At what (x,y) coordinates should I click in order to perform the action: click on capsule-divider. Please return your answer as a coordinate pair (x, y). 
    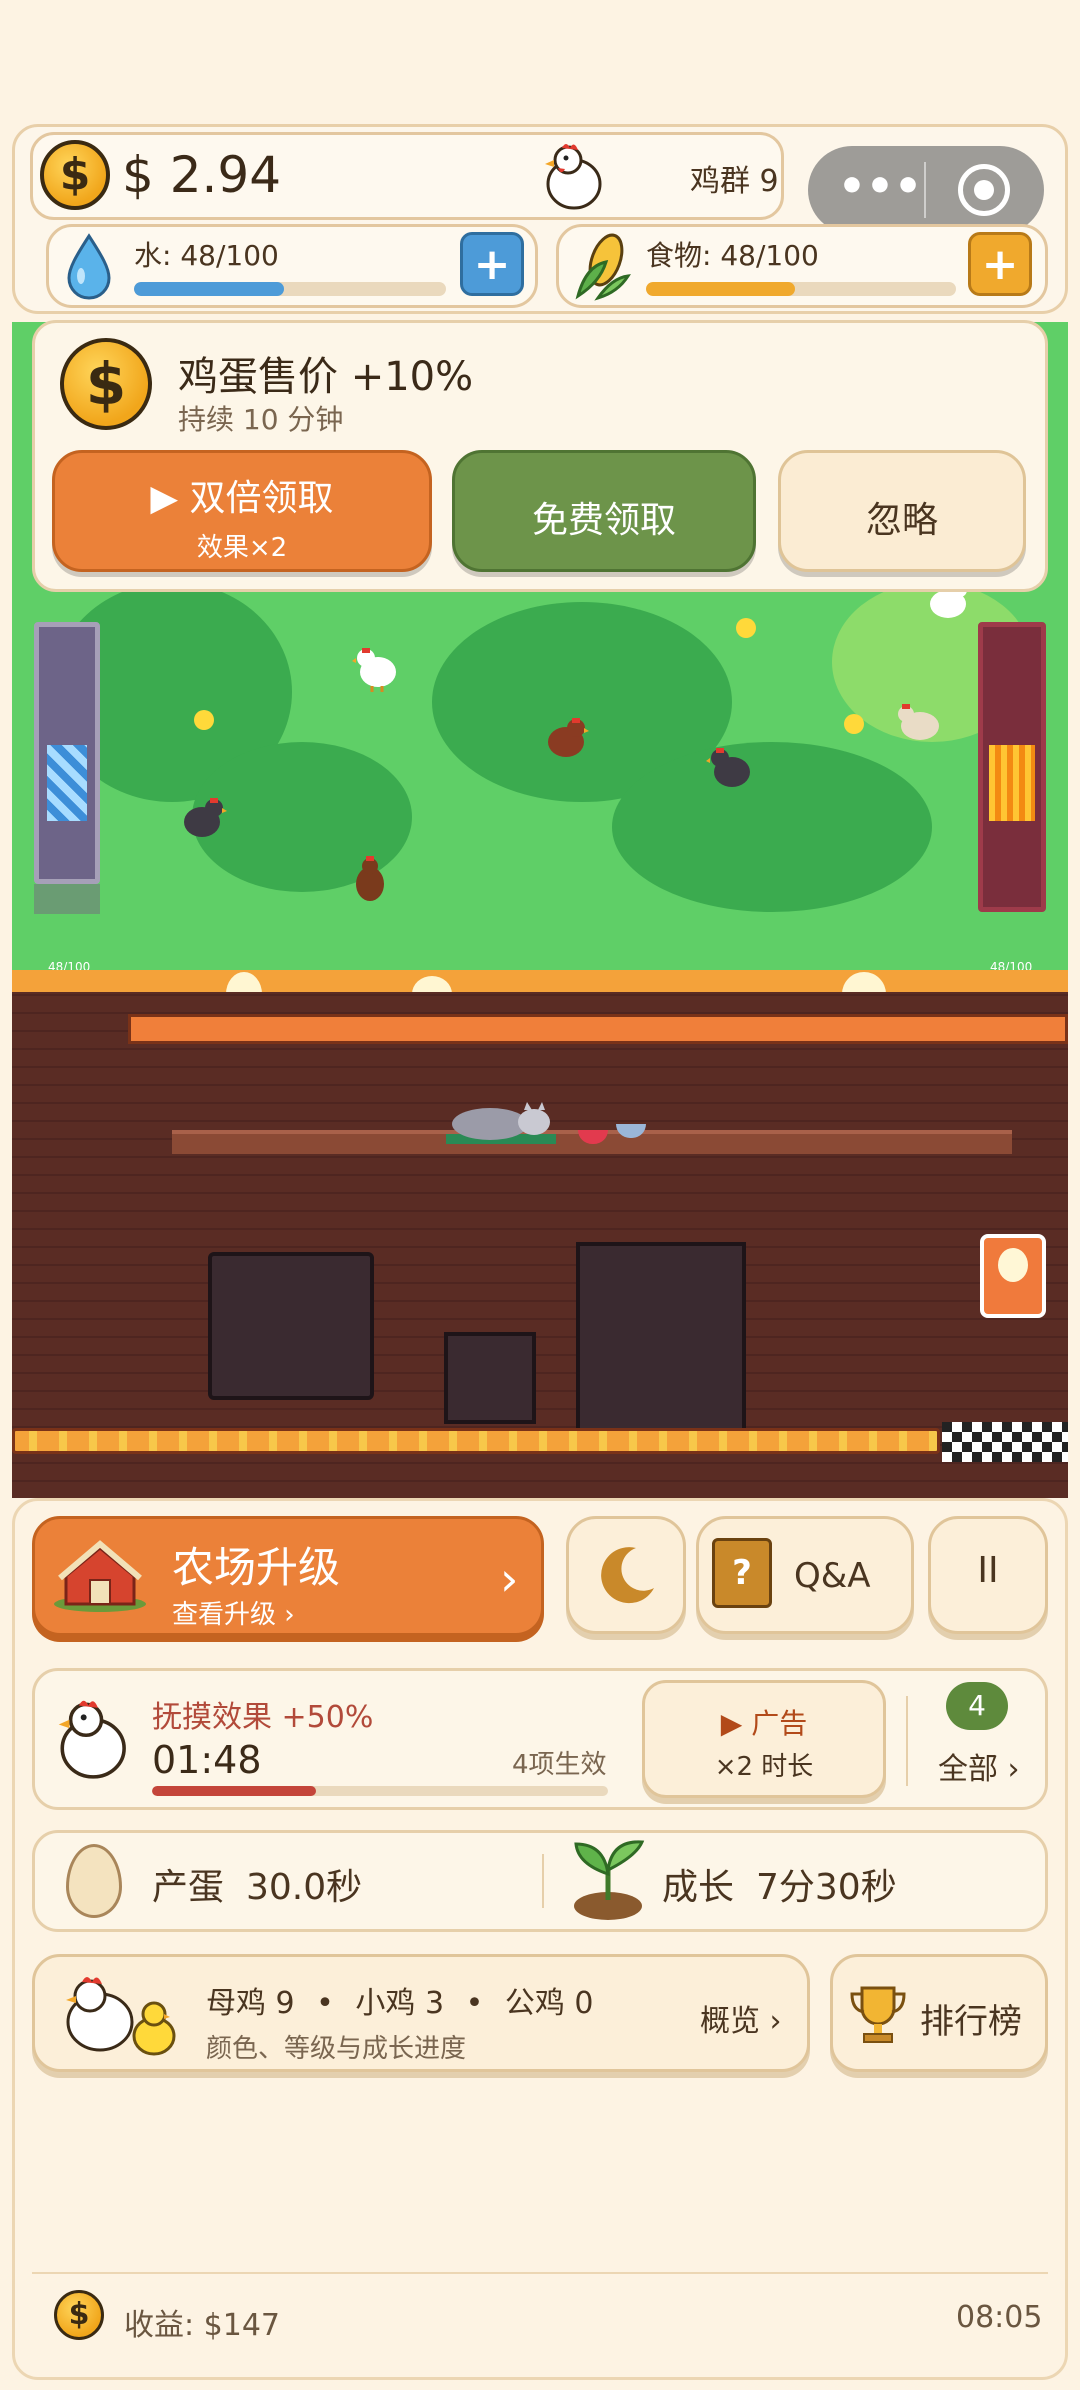
    Looking at the image, I should click on (925, 190).